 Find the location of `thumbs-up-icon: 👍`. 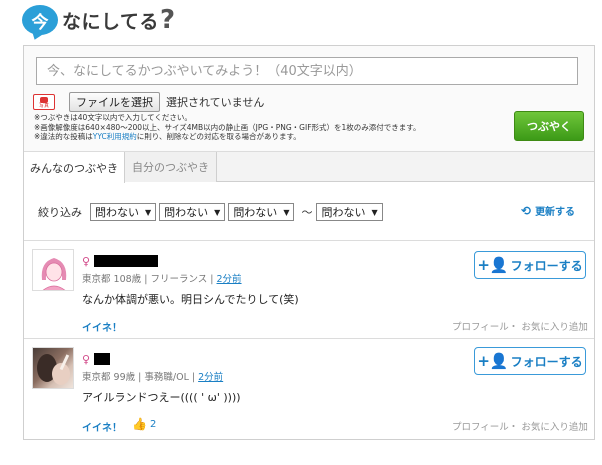

thumbs-up-icon: 👍 is located at coordinates (139, 424).